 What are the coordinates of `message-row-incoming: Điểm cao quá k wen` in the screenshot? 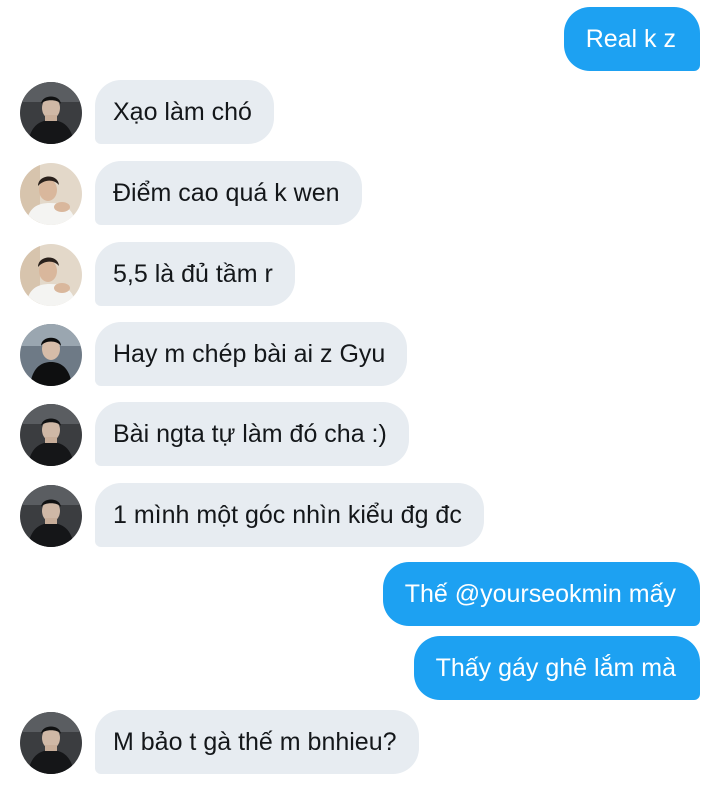 It's located at (360, 193).